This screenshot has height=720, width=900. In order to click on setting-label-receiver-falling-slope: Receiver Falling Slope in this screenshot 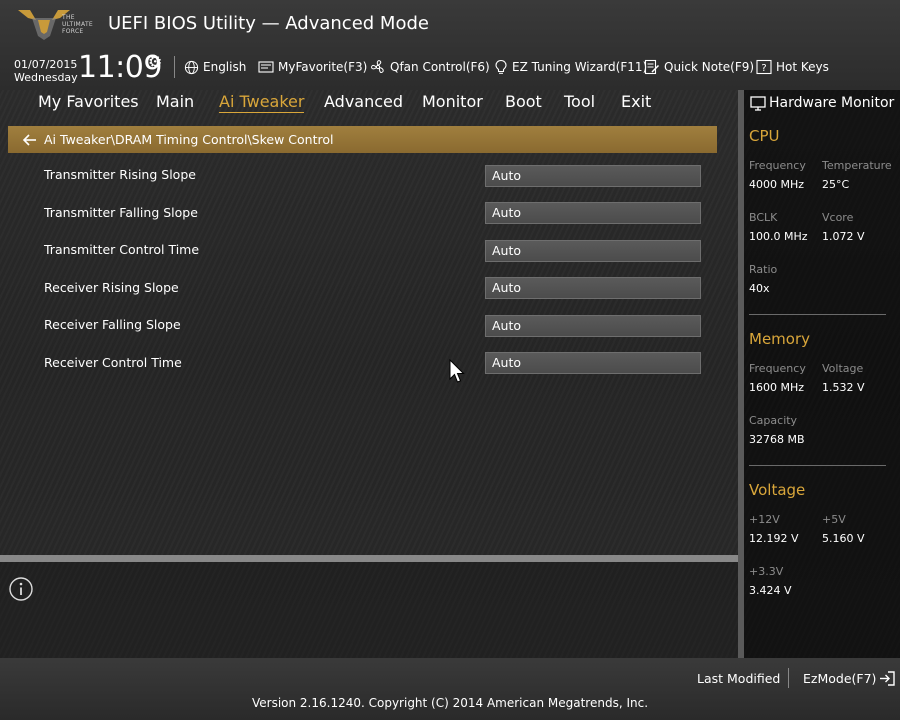, I will do `click(112, 324)`.